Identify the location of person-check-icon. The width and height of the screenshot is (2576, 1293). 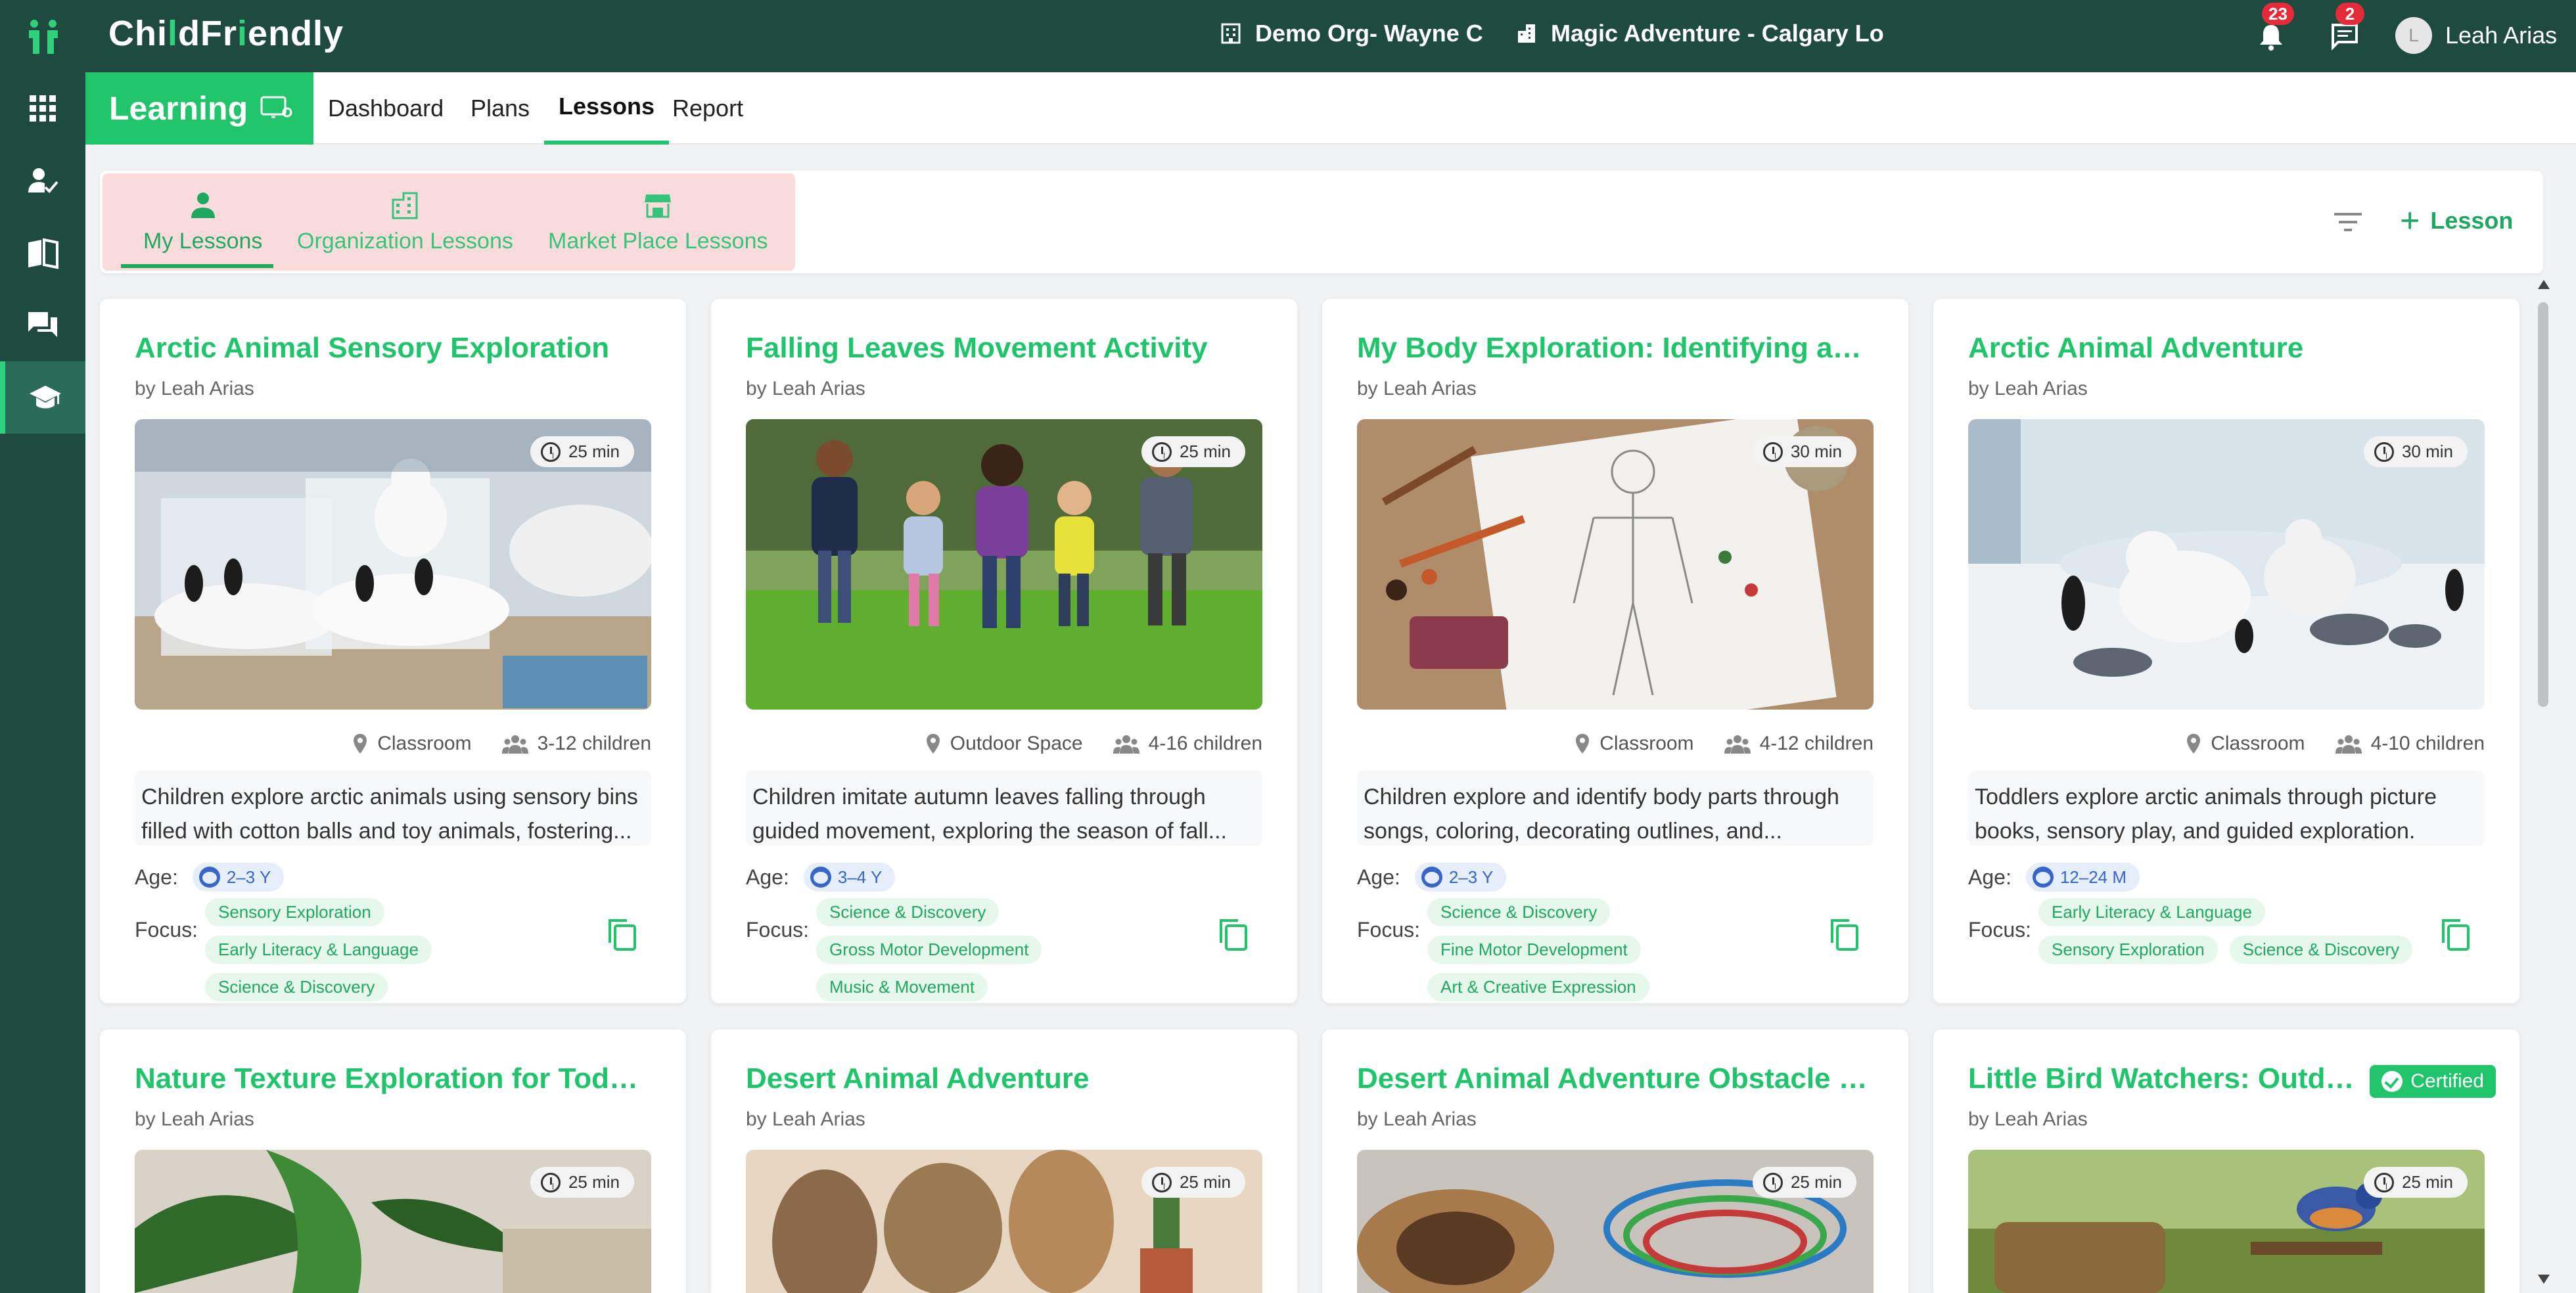
(43, 180).